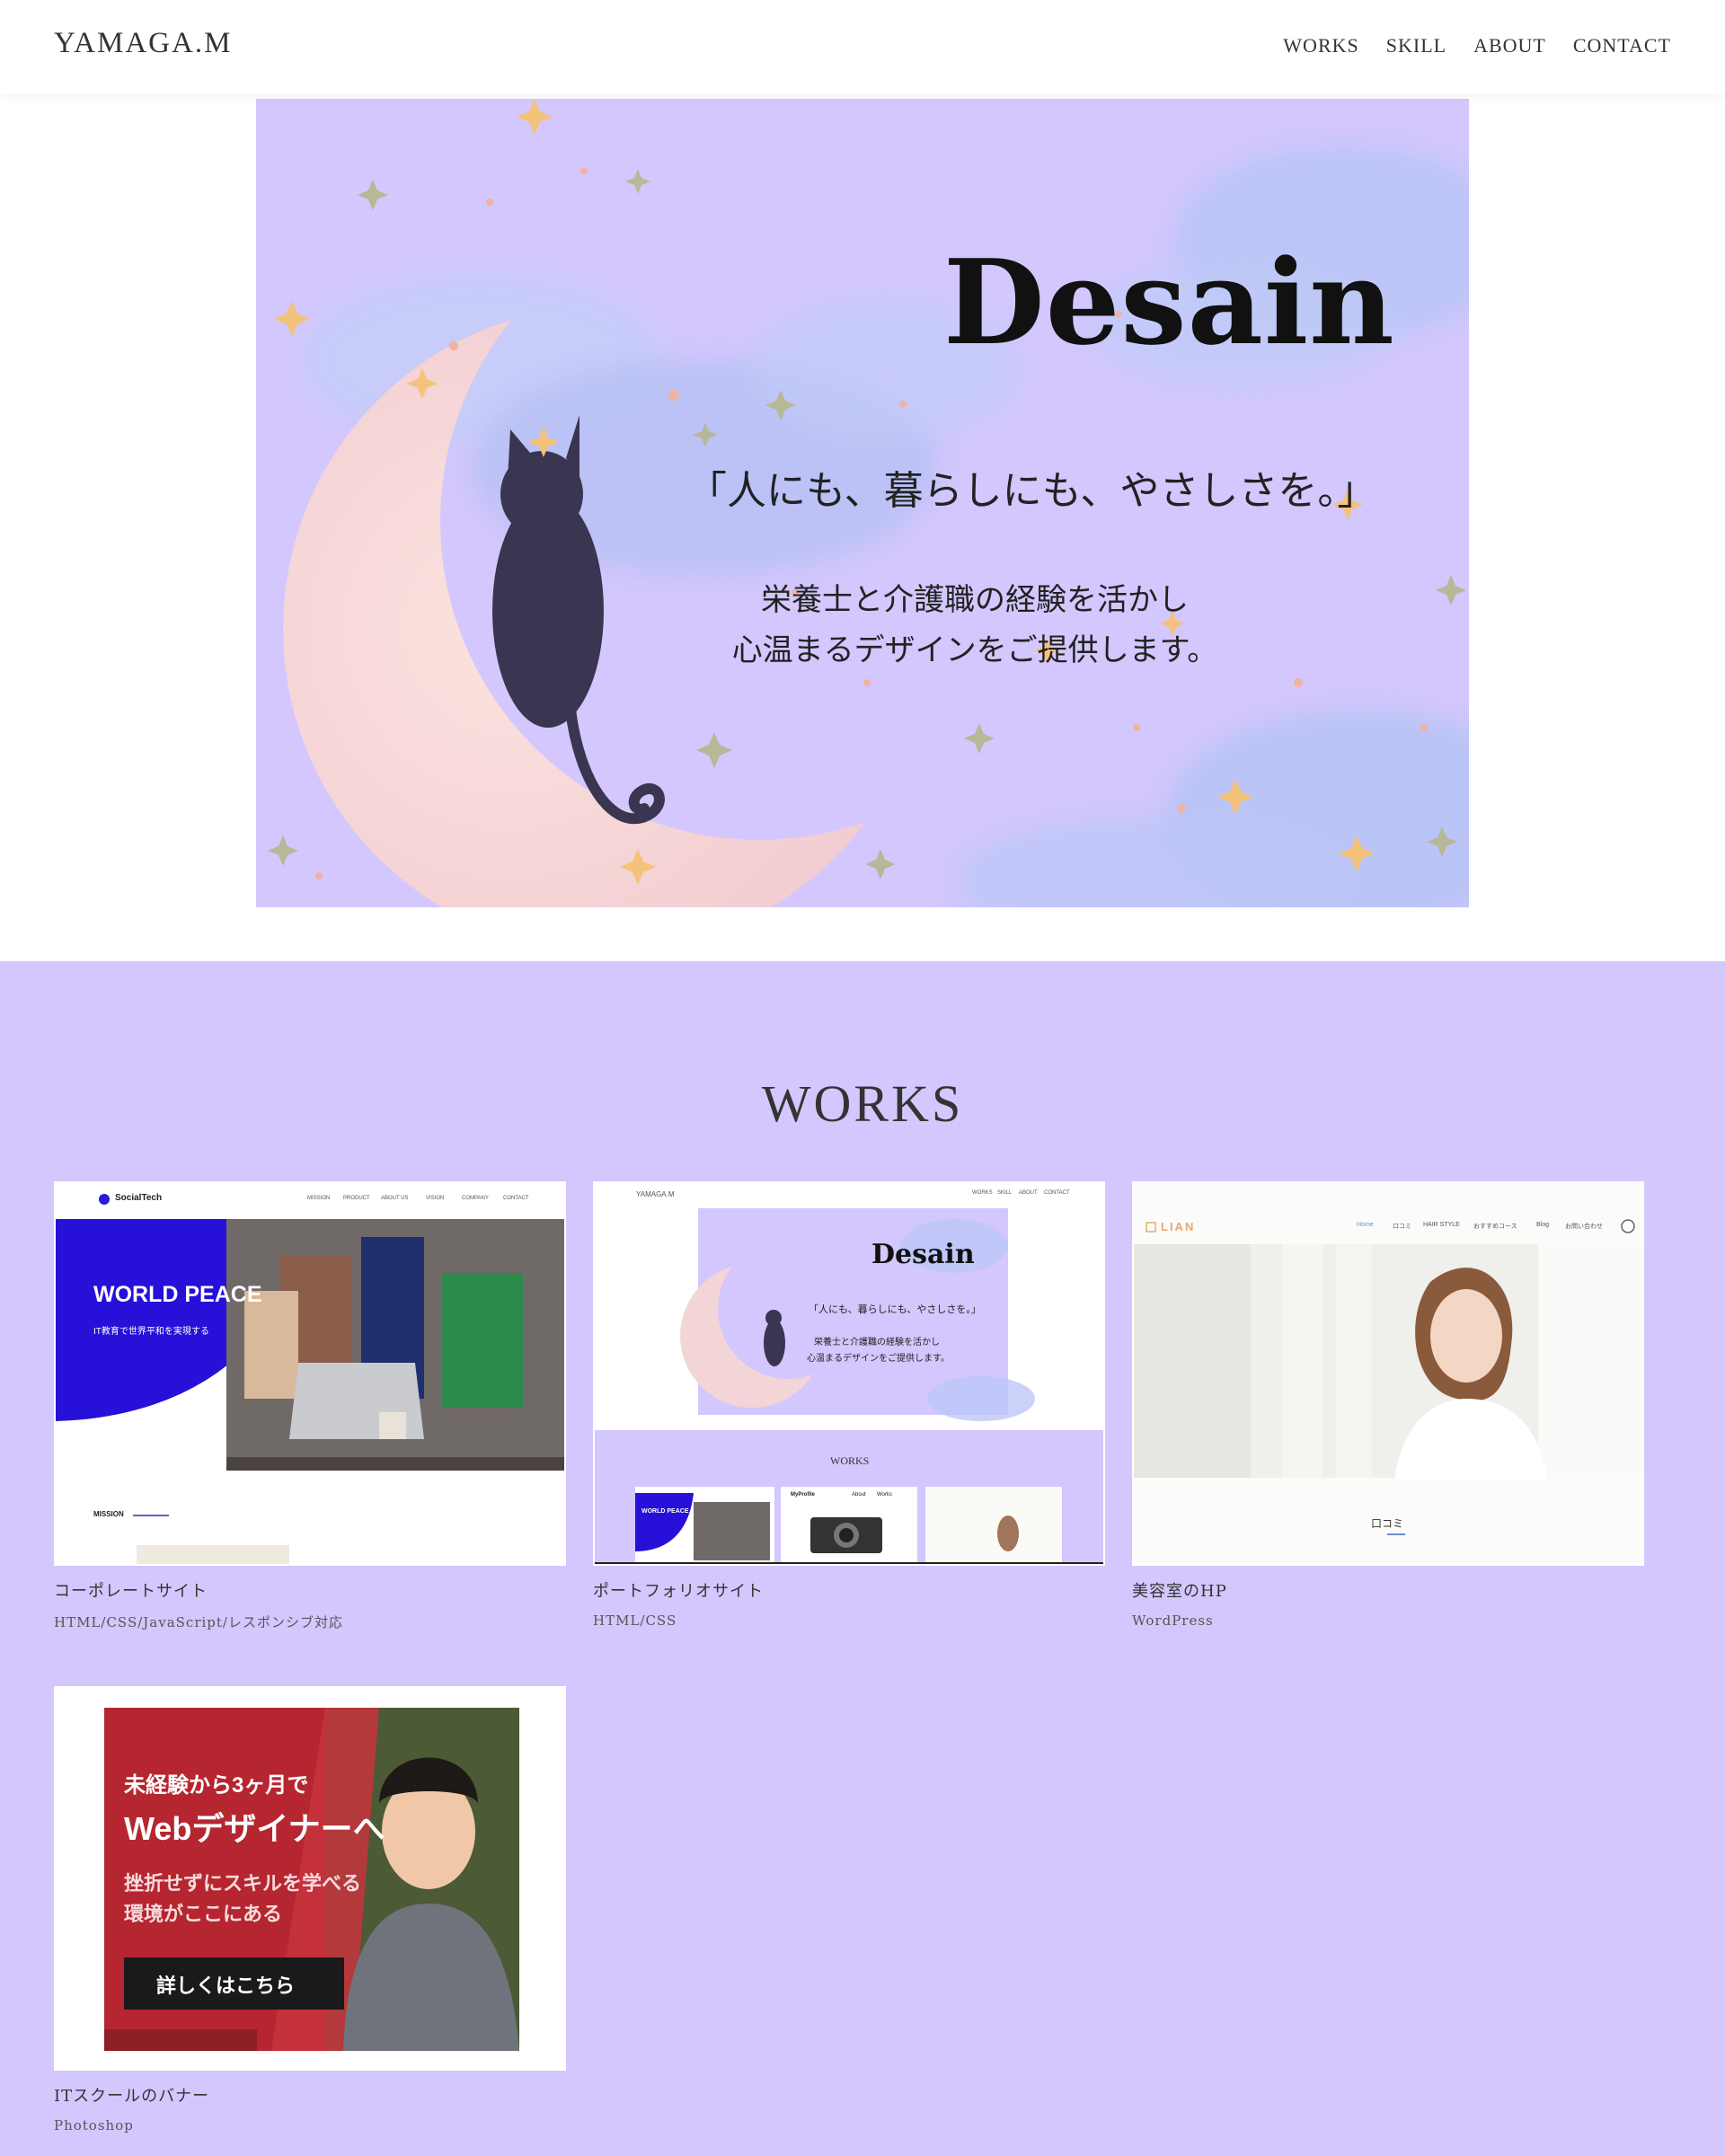  What do you see at coordinates (319, 1198) in the screenshot?
I see `corporate-nav-1: MISSION` at bounding box center [319, 1198].